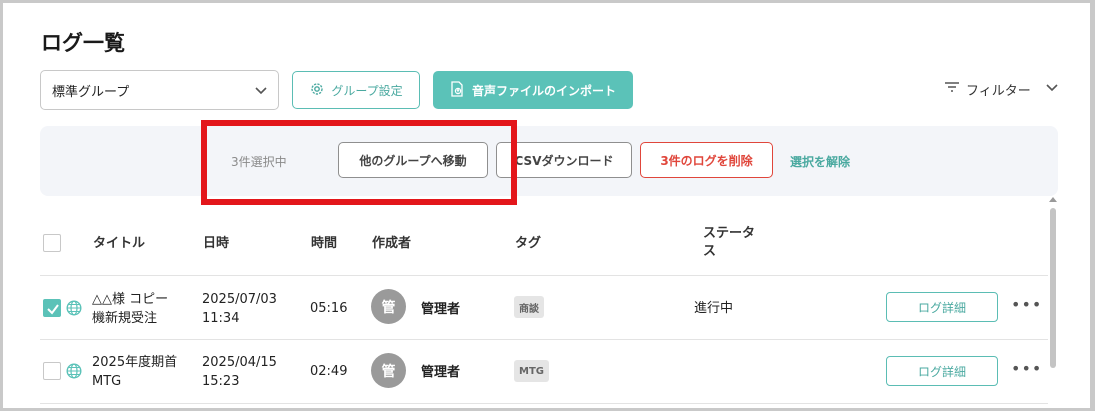 The image size is (1095, 411). Describe the element at coordinates (729, 243) in the screenshot. I see `header-status: ステータ ス` at that location.